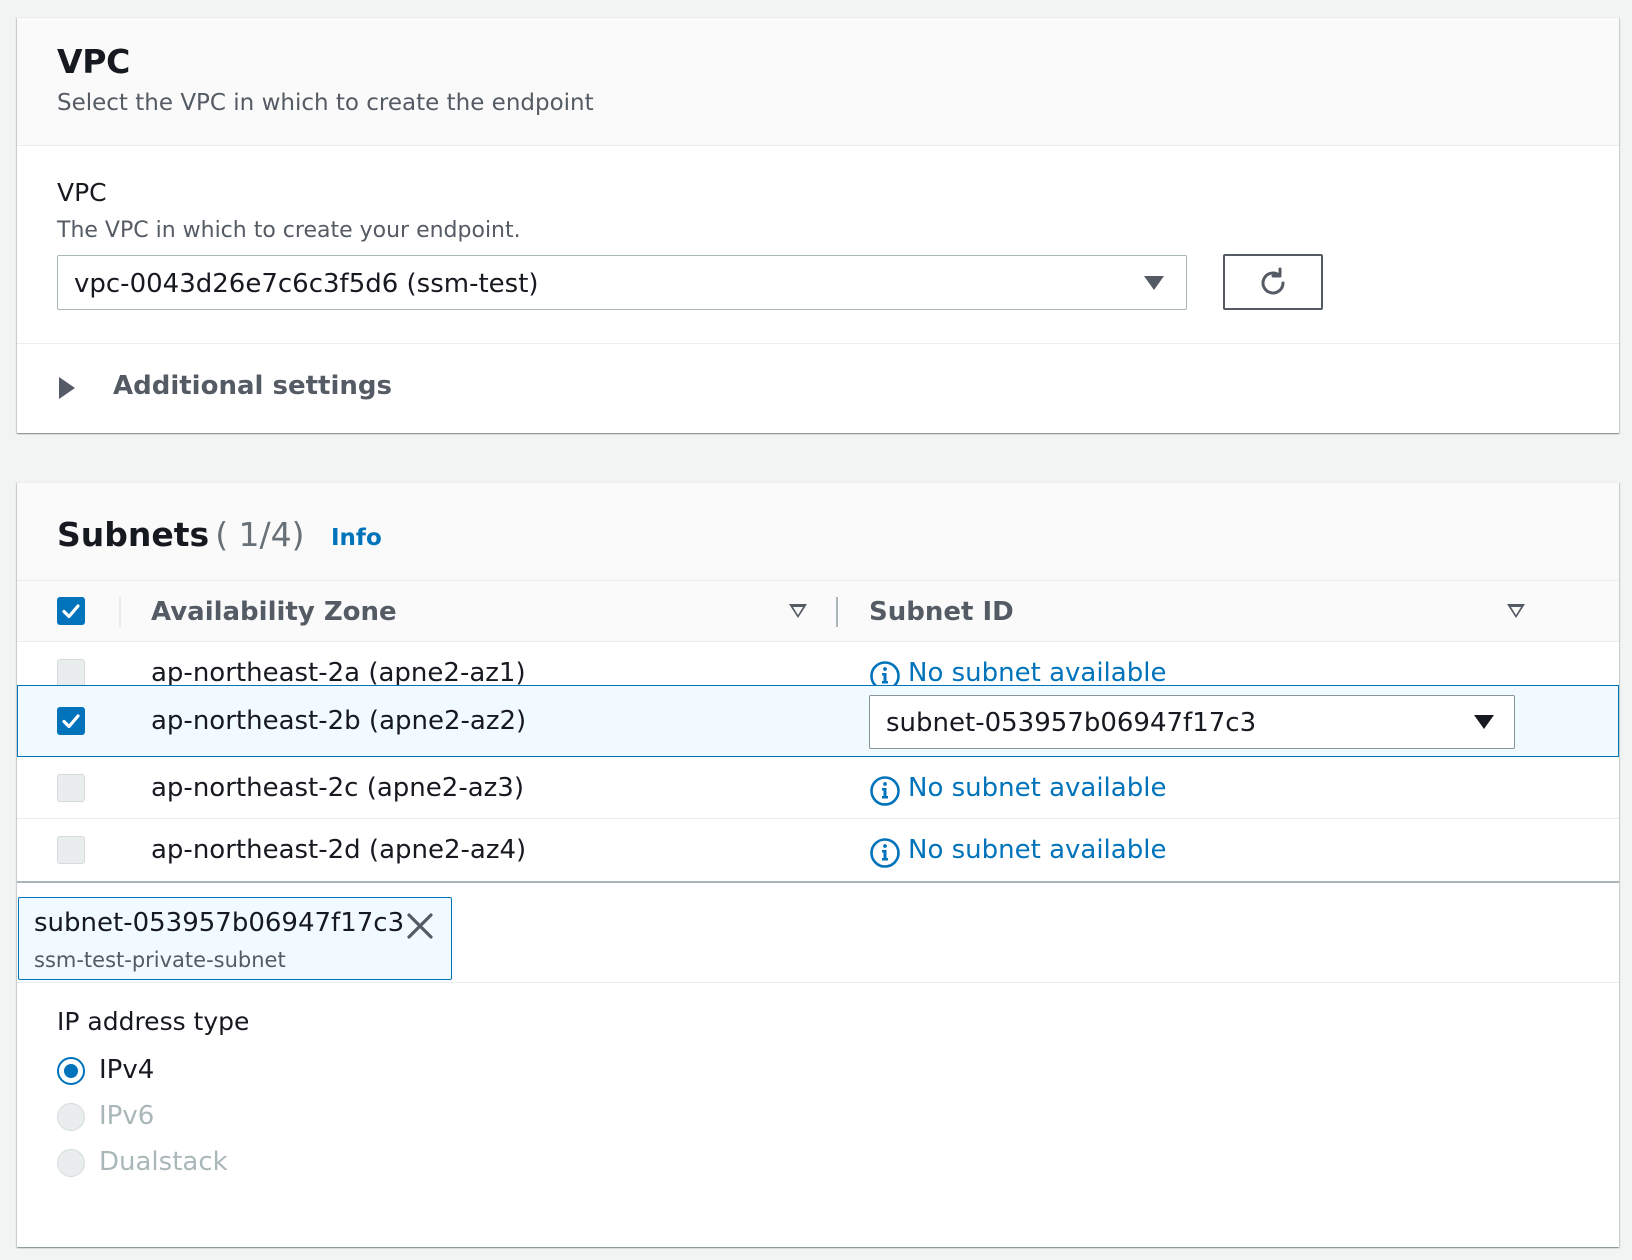 The height and width of the screenshot is (1260, 1632). I want to click on token-subnet-name: ssm-test-private-subnet, so click(160, 960).